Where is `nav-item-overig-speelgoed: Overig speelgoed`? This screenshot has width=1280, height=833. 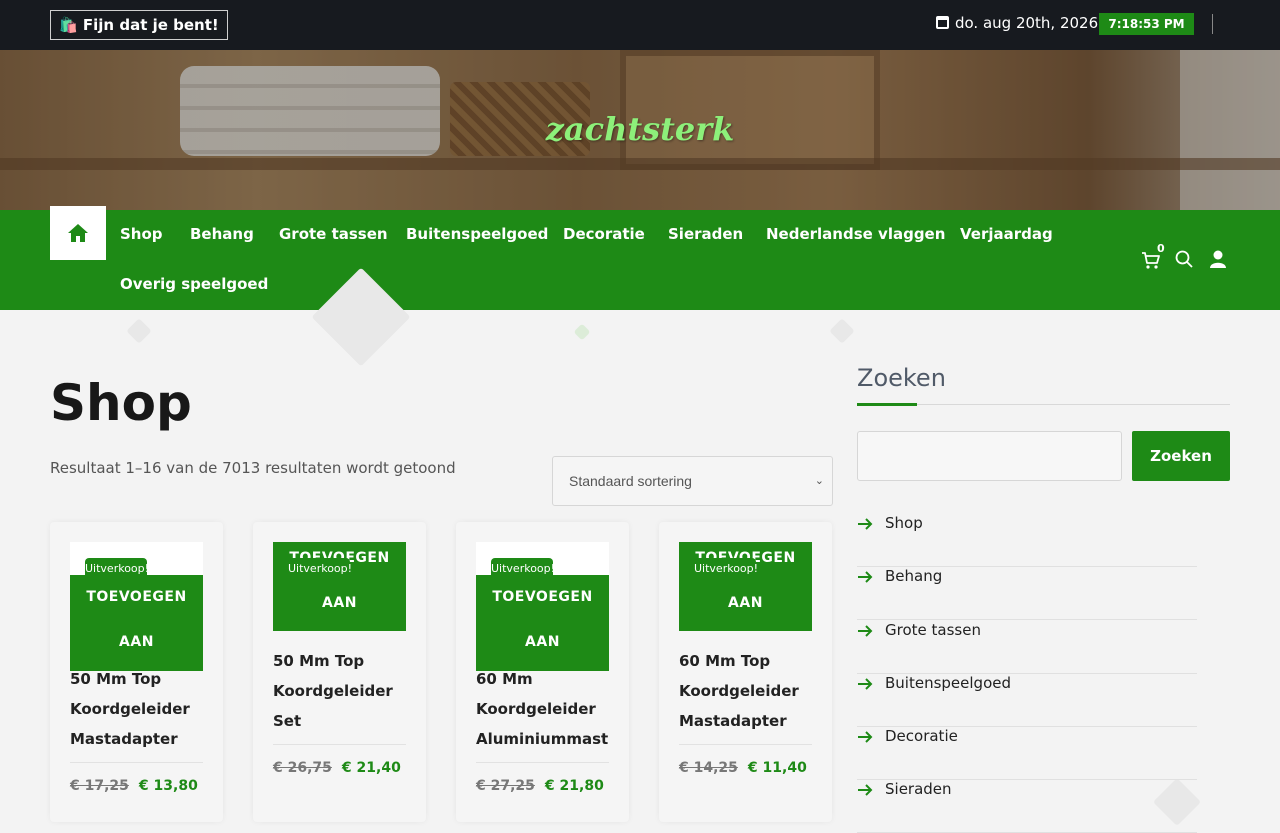 nav-item-overig-speelgoed: Overig speelgoed is located at coordinates (194, 284).